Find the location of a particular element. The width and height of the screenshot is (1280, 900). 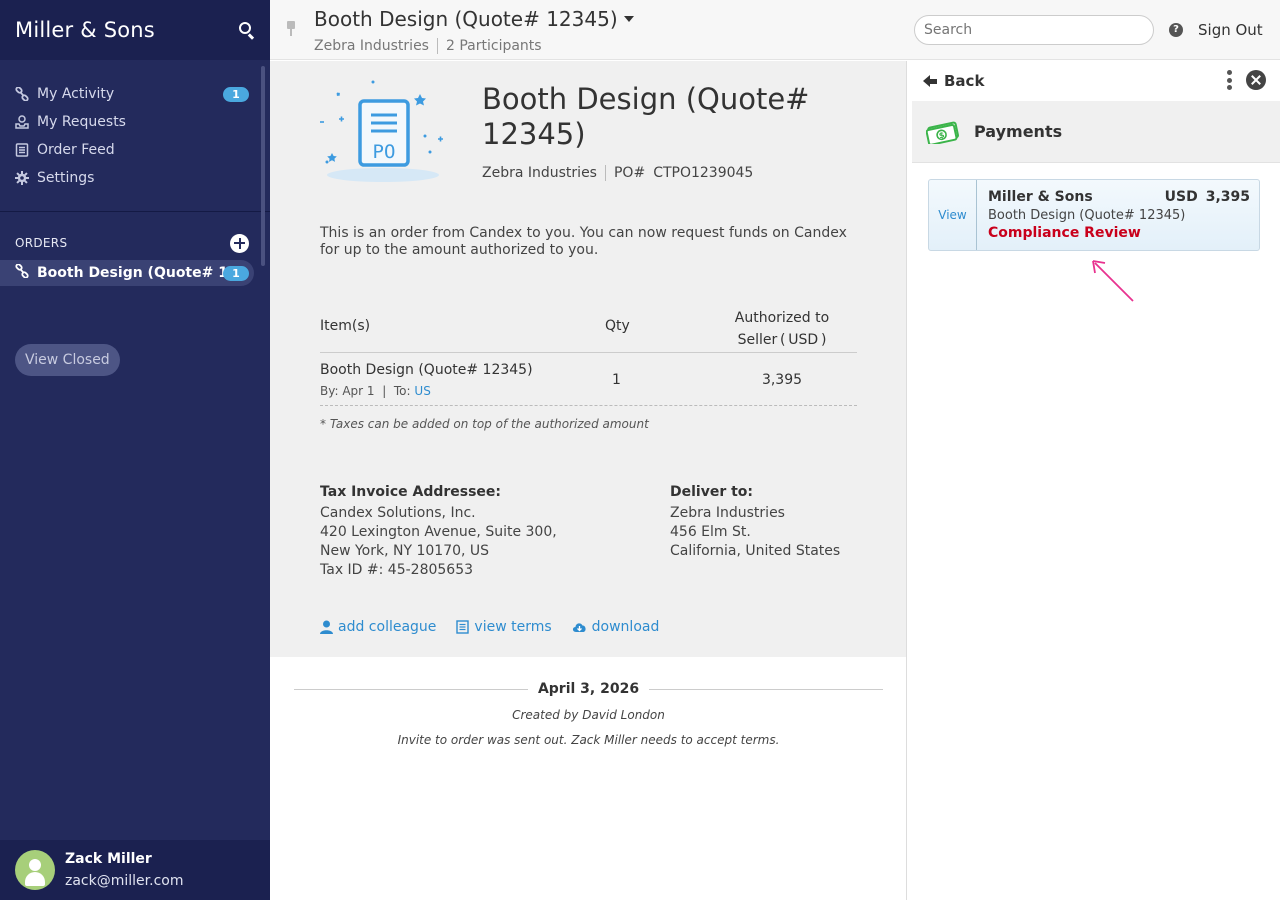

timeline-date-label: April 3, 2026 is located at coordinates (588, 689).